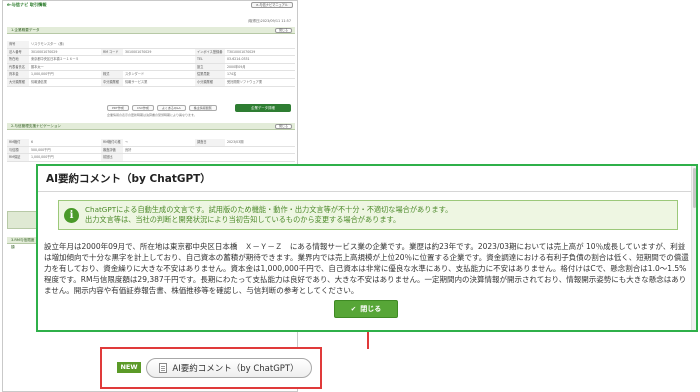 This screenshot has width=700, height=392. I want to click on table-label-cell: 小分類業種, so click(210, 82).